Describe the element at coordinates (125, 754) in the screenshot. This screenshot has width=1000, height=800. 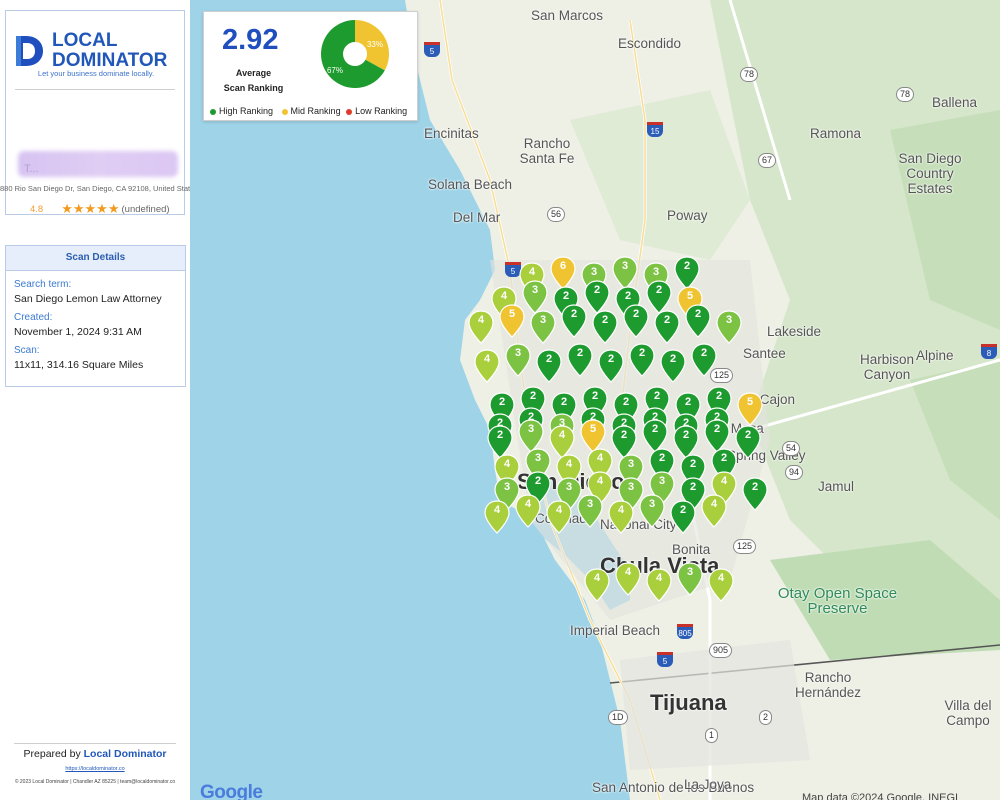
I see `prepared-brand: Local Dominator` at that location.